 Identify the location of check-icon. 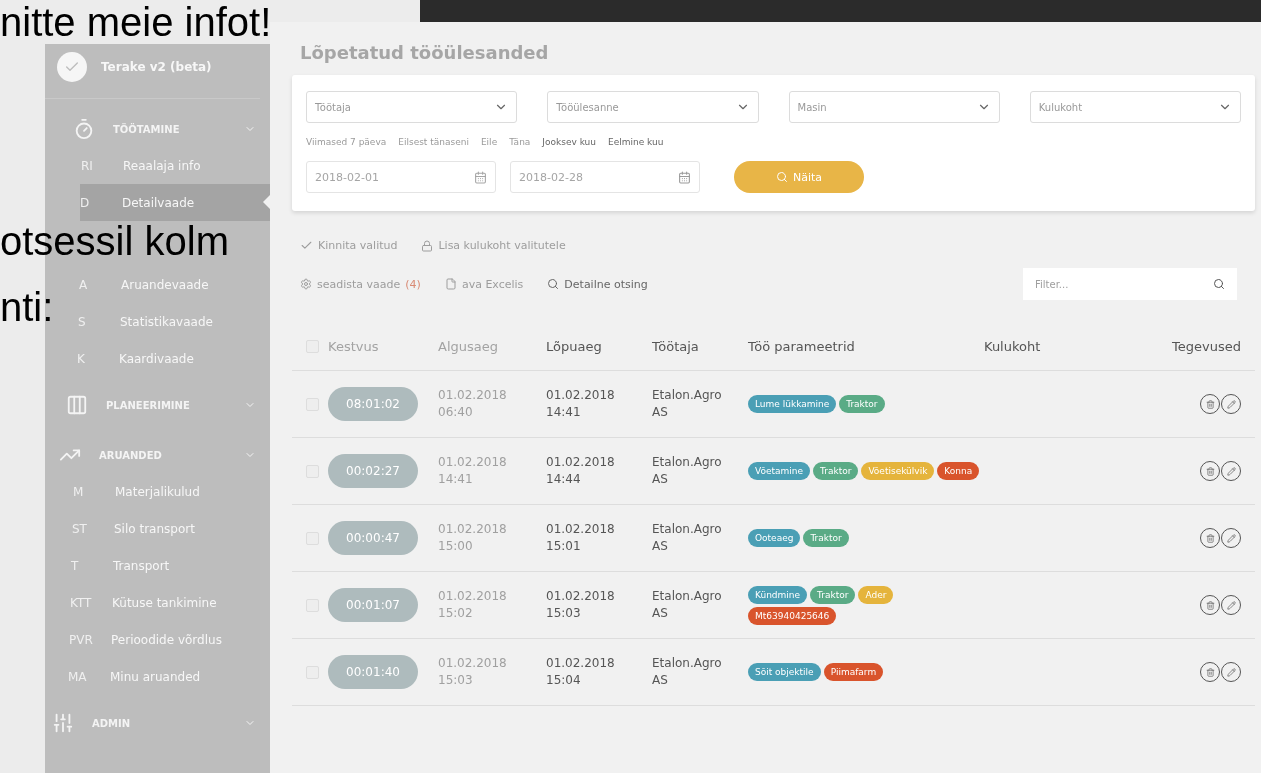
(306, 245).